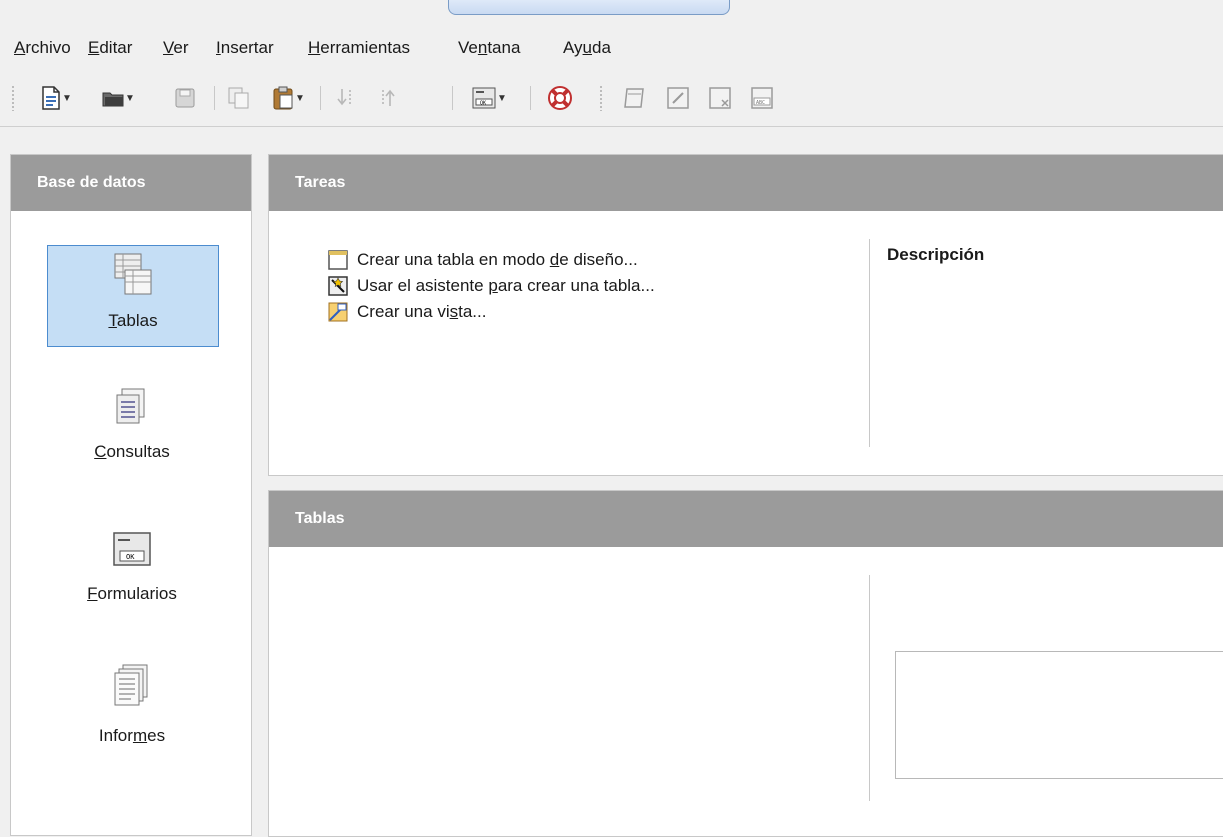  I want to click on menu-ventana: Ventana, so click(489, 48).